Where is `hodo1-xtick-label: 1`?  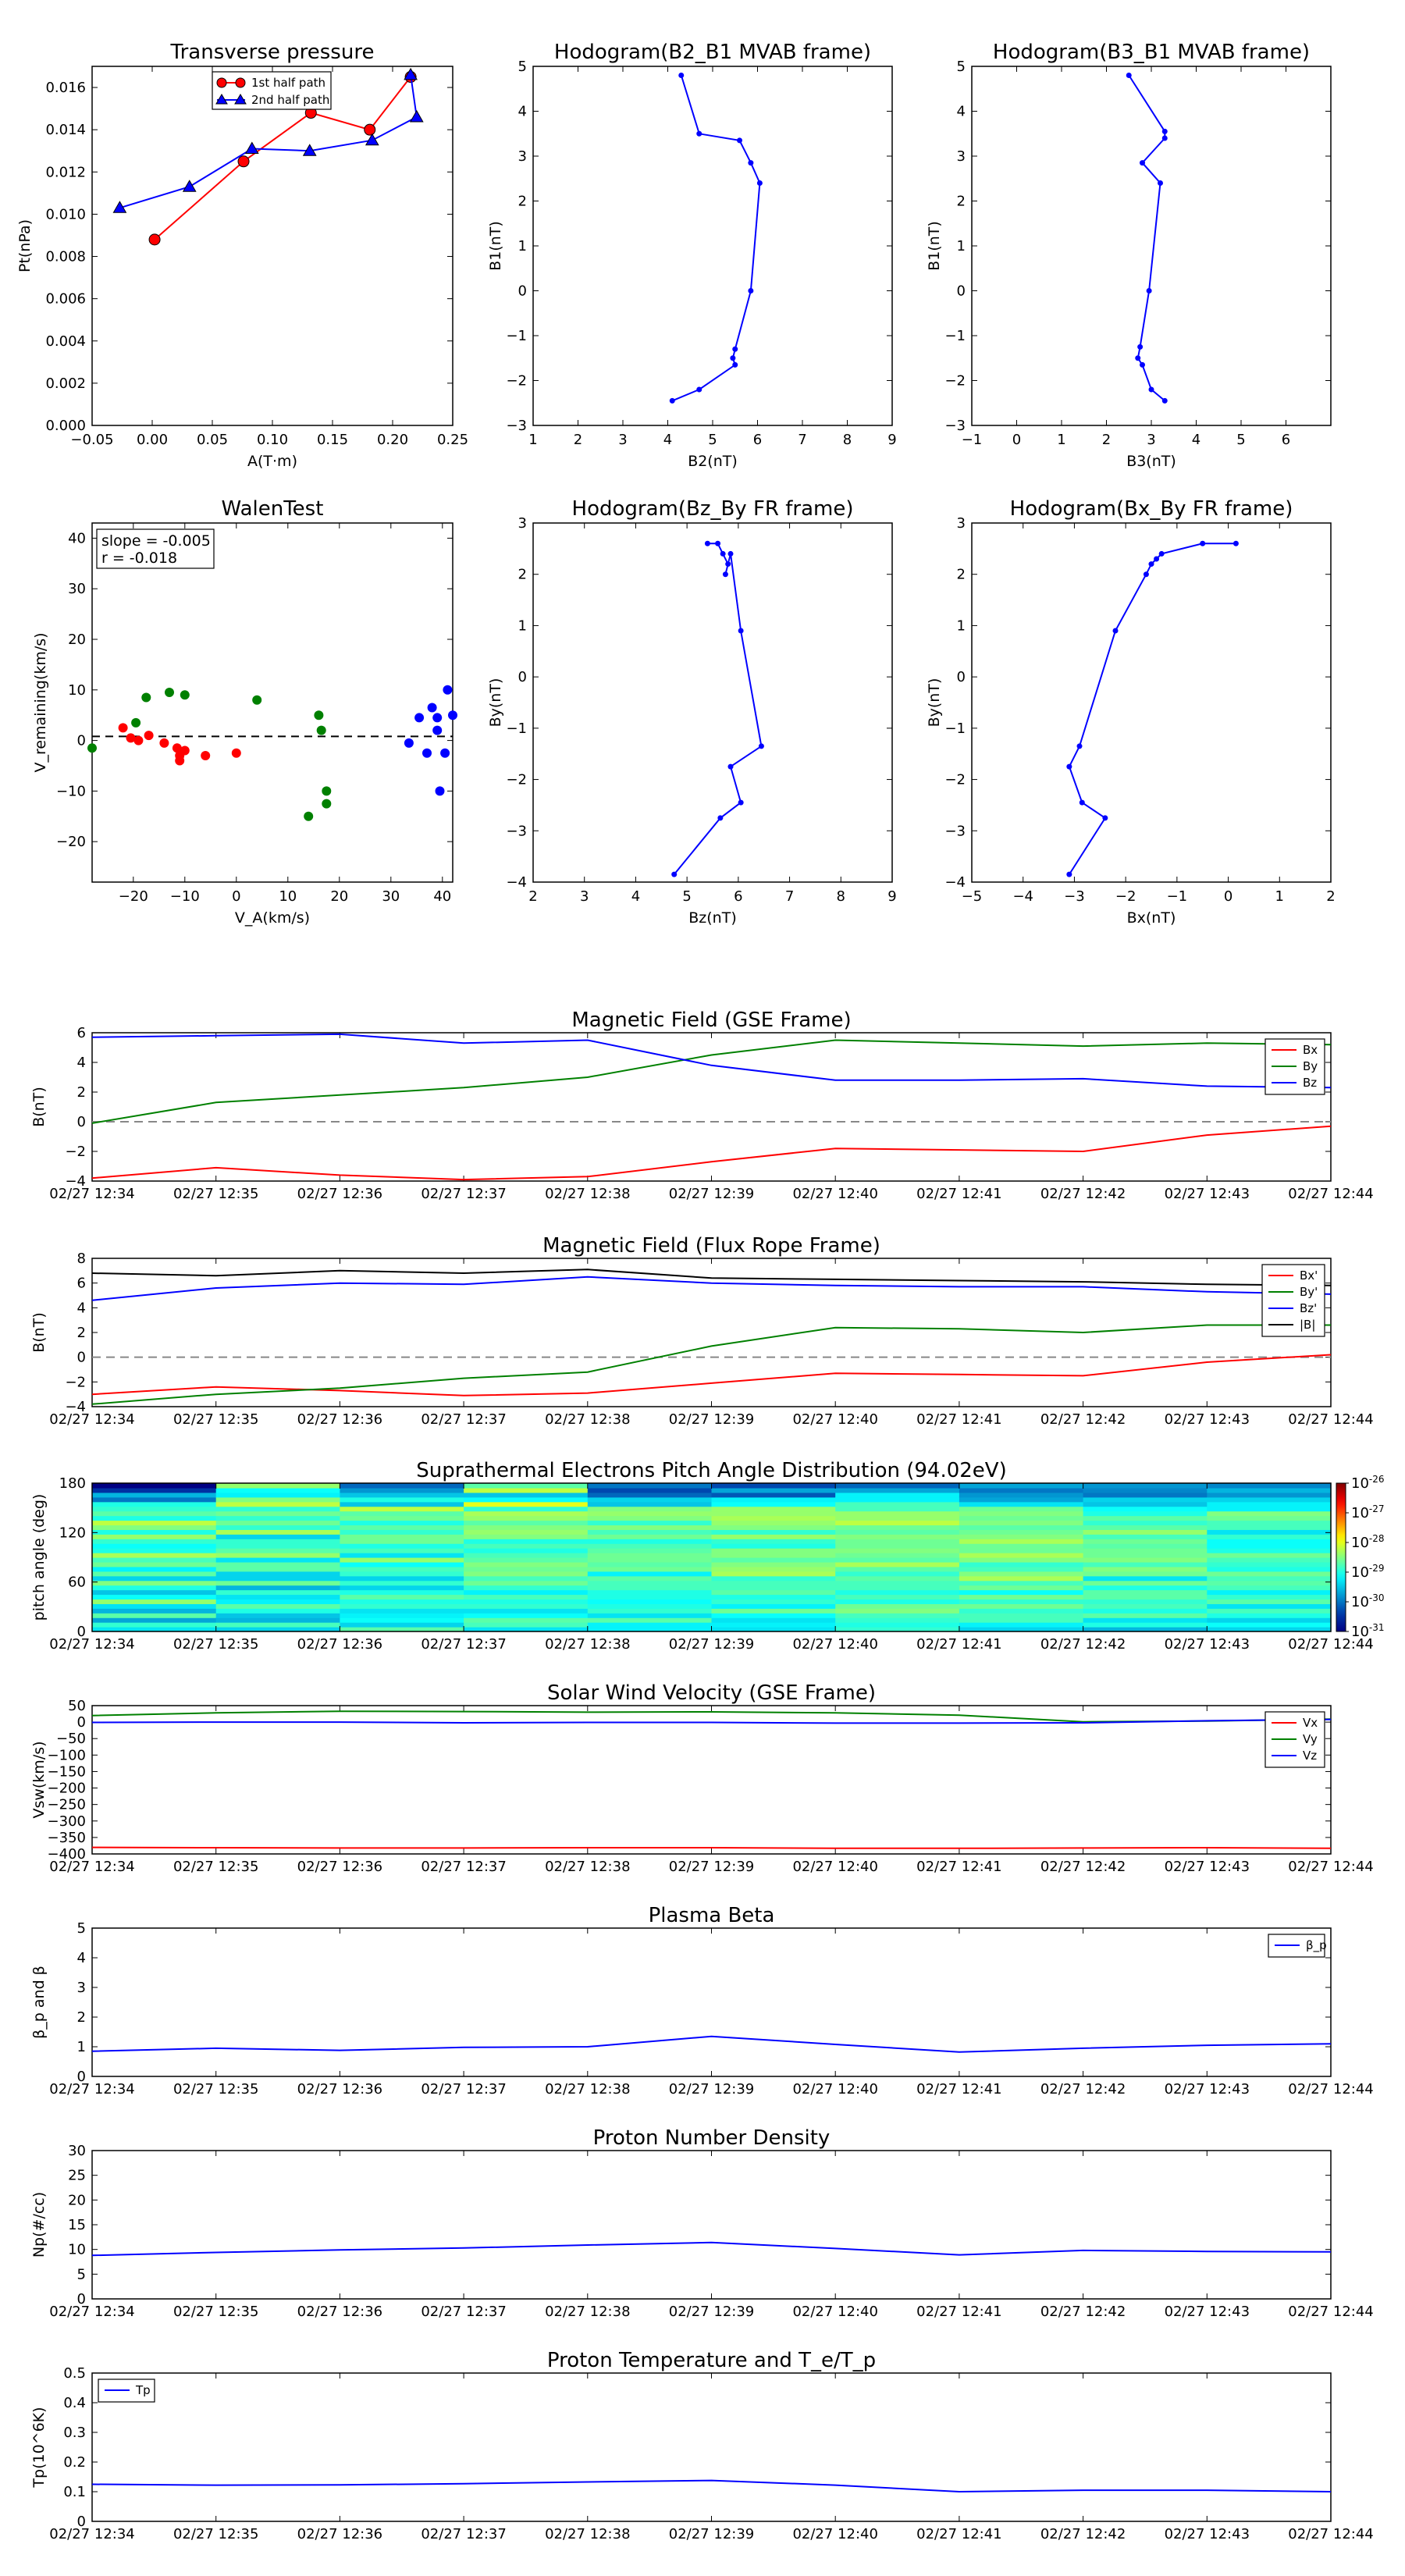
hodo1-xtick-label: 1 is located at coordinates (533, 440).